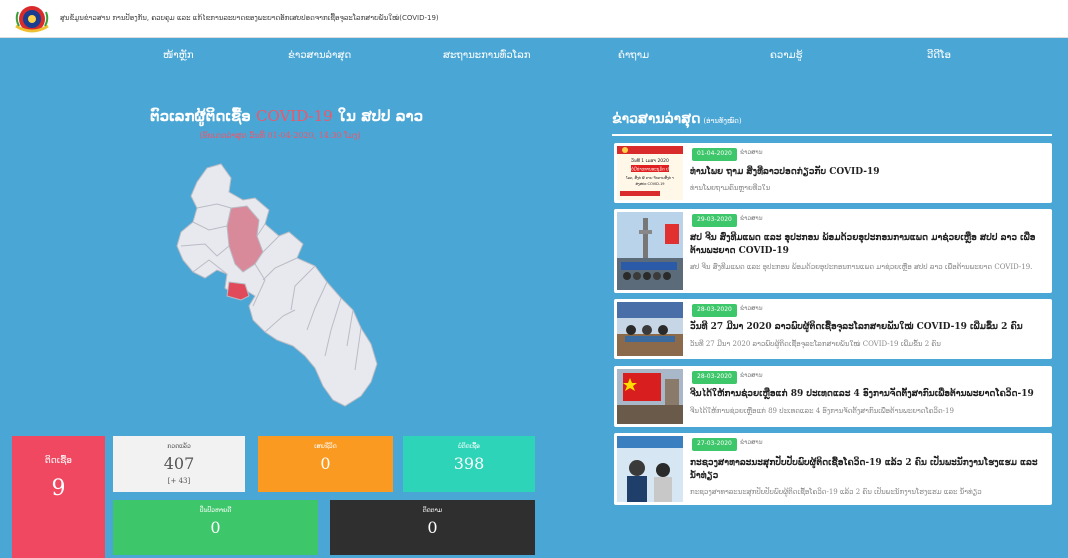 The width and height of the screenshot is (1068, 558). What do you see at coordinates (730, 188) in the screenshot?
I see `news-excerpt: ທ່ານໂພຍຖາມຄົນຫຼາຍທີ່ວໃນ` at bounding box center [730, 188].